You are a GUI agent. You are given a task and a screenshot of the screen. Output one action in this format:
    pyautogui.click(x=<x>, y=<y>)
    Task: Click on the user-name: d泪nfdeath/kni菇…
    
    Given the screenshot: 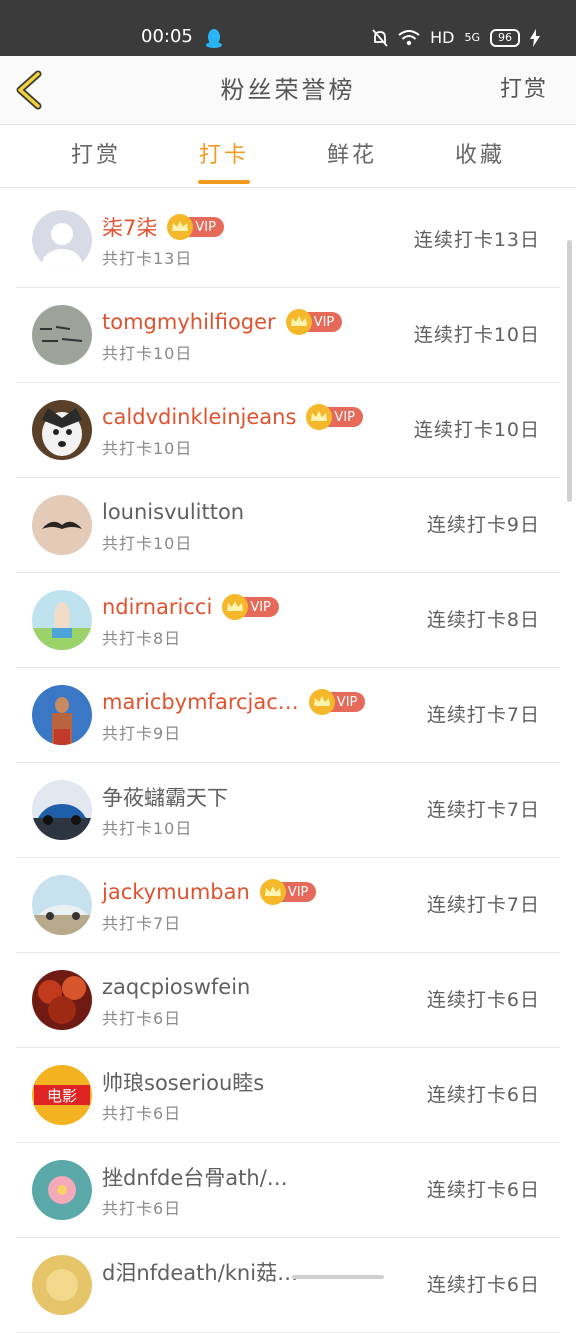 What is the action you would take?
    pyautogui.click(x=200, y=1272)
    